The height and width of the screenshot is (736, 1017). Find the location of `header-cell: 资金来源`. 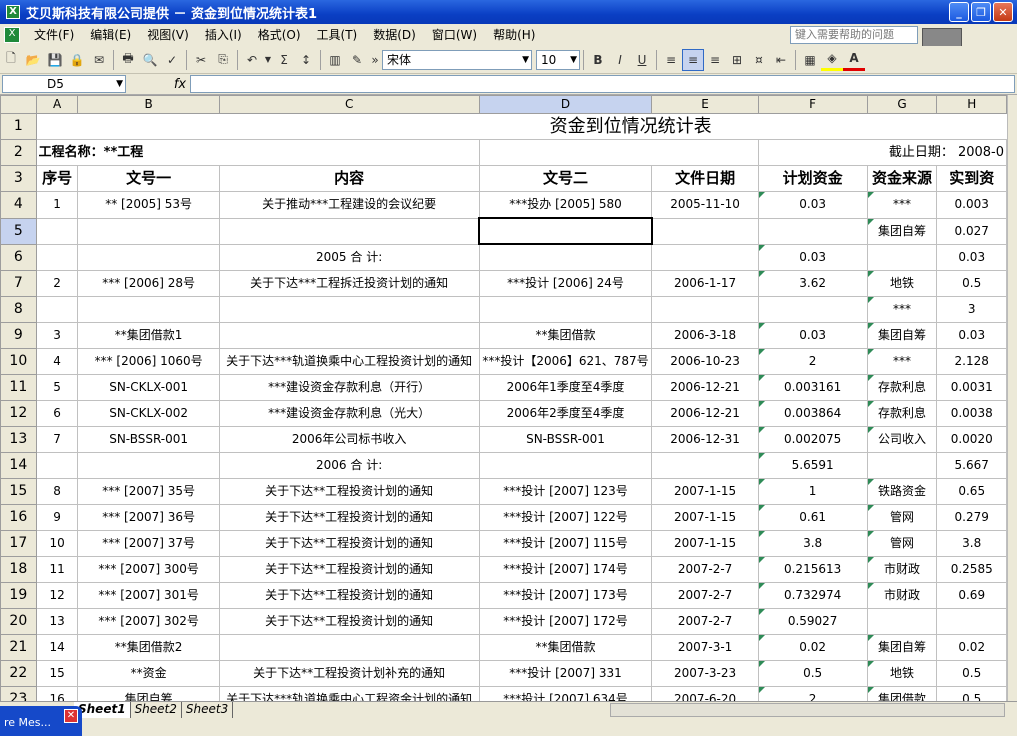

header-cell: 资金来源 is located at coordinates (902, 178).